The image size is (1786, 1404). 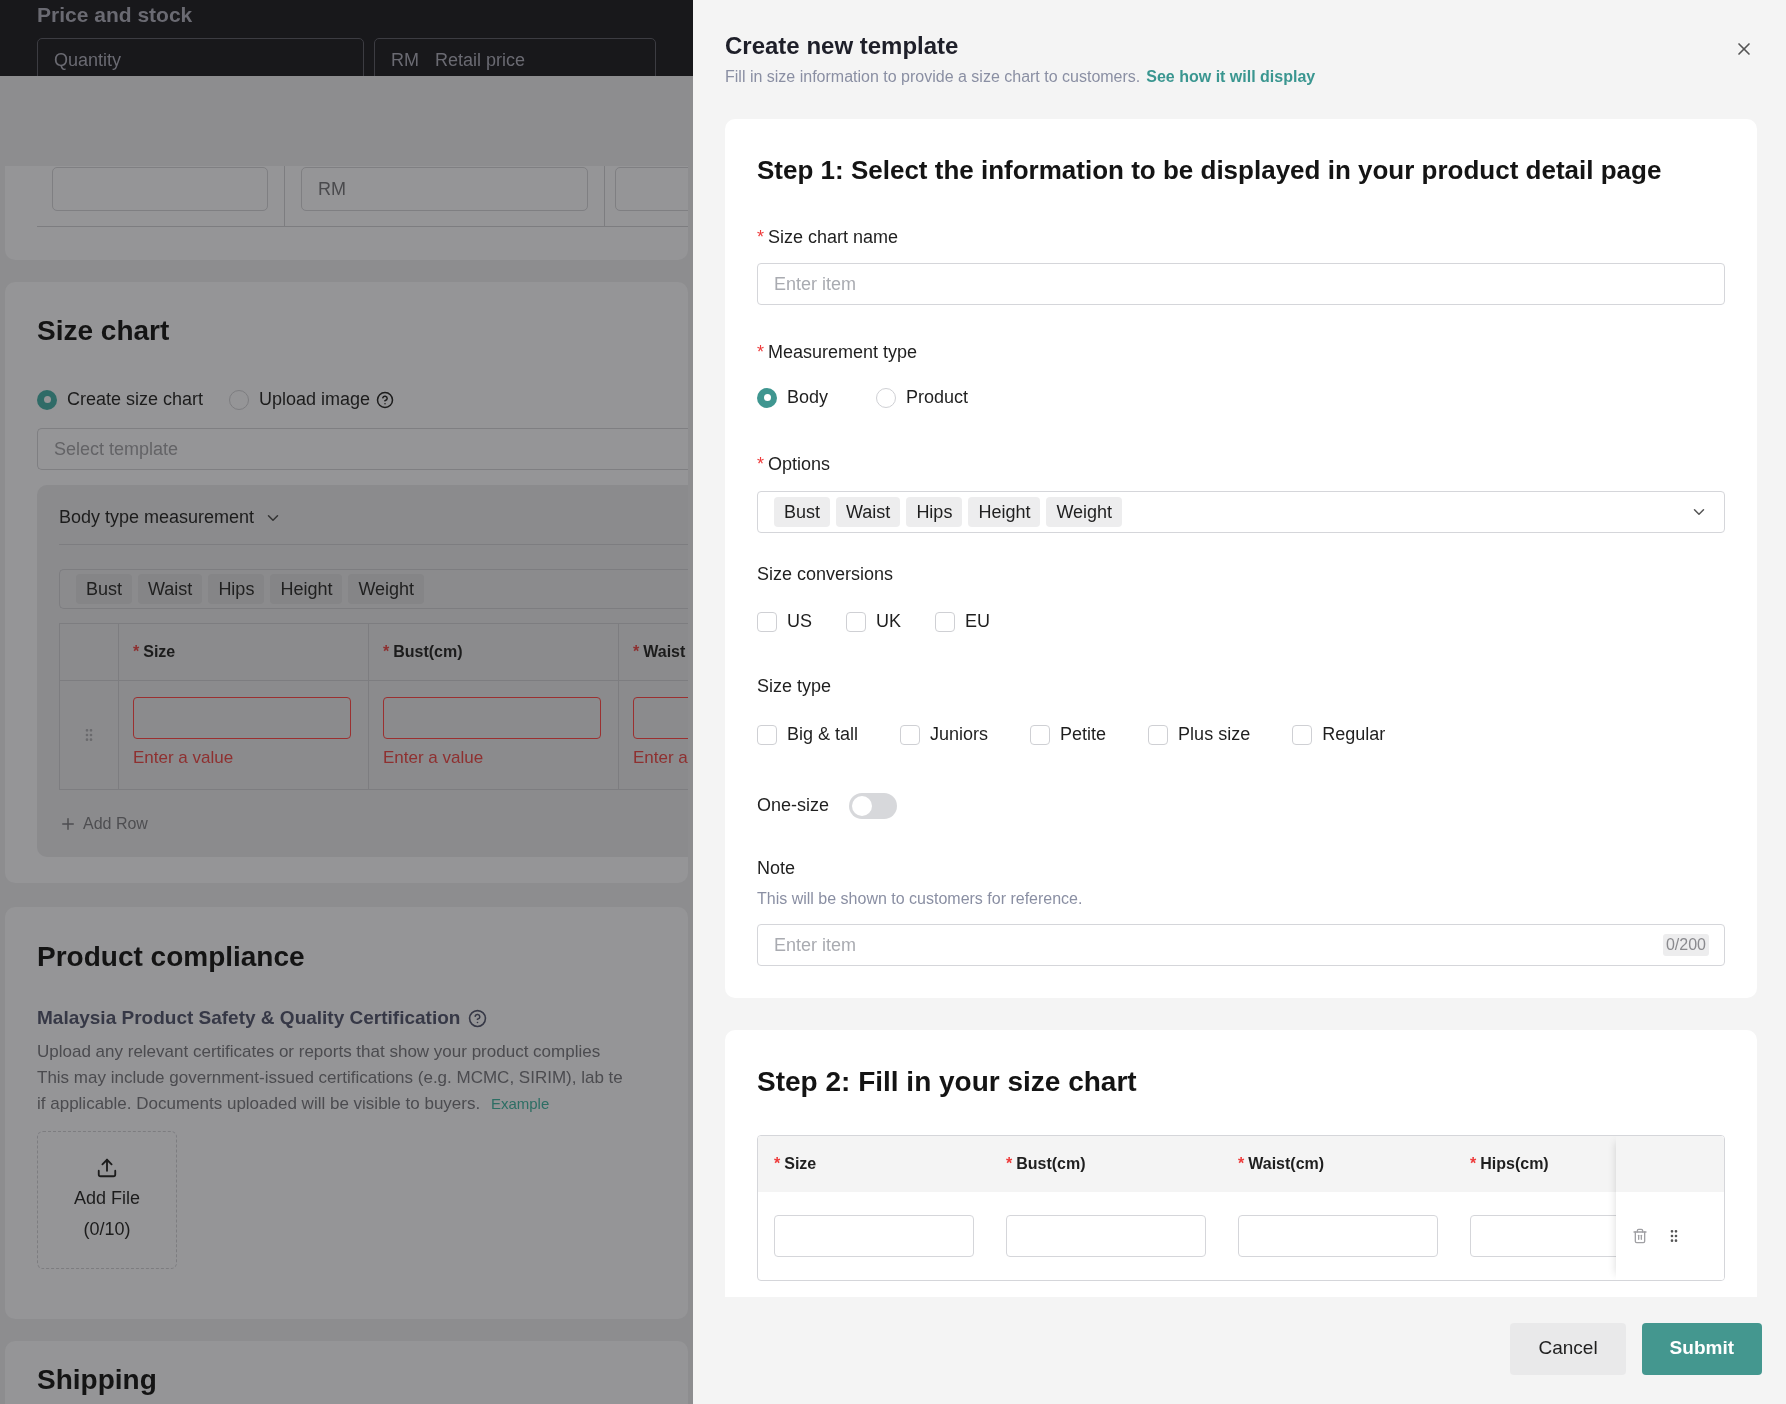 What do you see at coordinates (135, 399) in the screenshot?
I see `radio-label: Create size chart` at bounding box center [135, 399].